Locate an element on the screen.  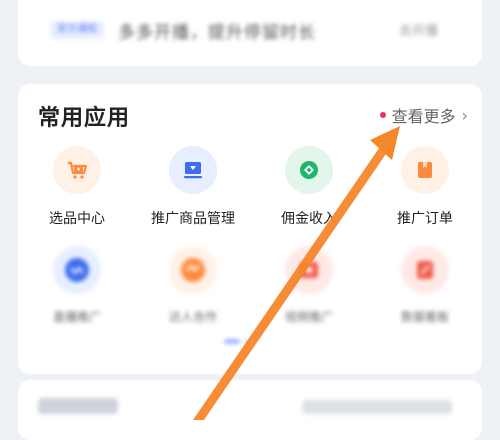
view-more-link: 查看更多 › is located at coordinates (423, 115).